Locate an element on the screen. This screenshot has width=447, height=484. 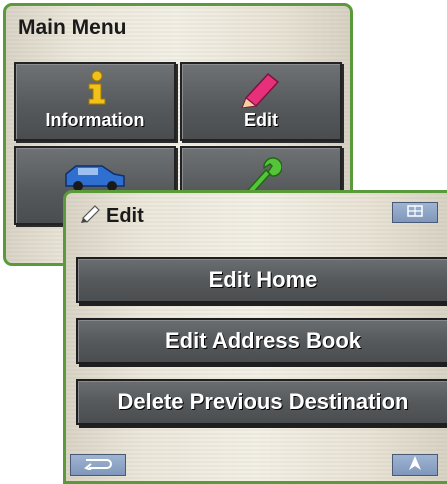
navigation-button is located at coordinates (415, 465).